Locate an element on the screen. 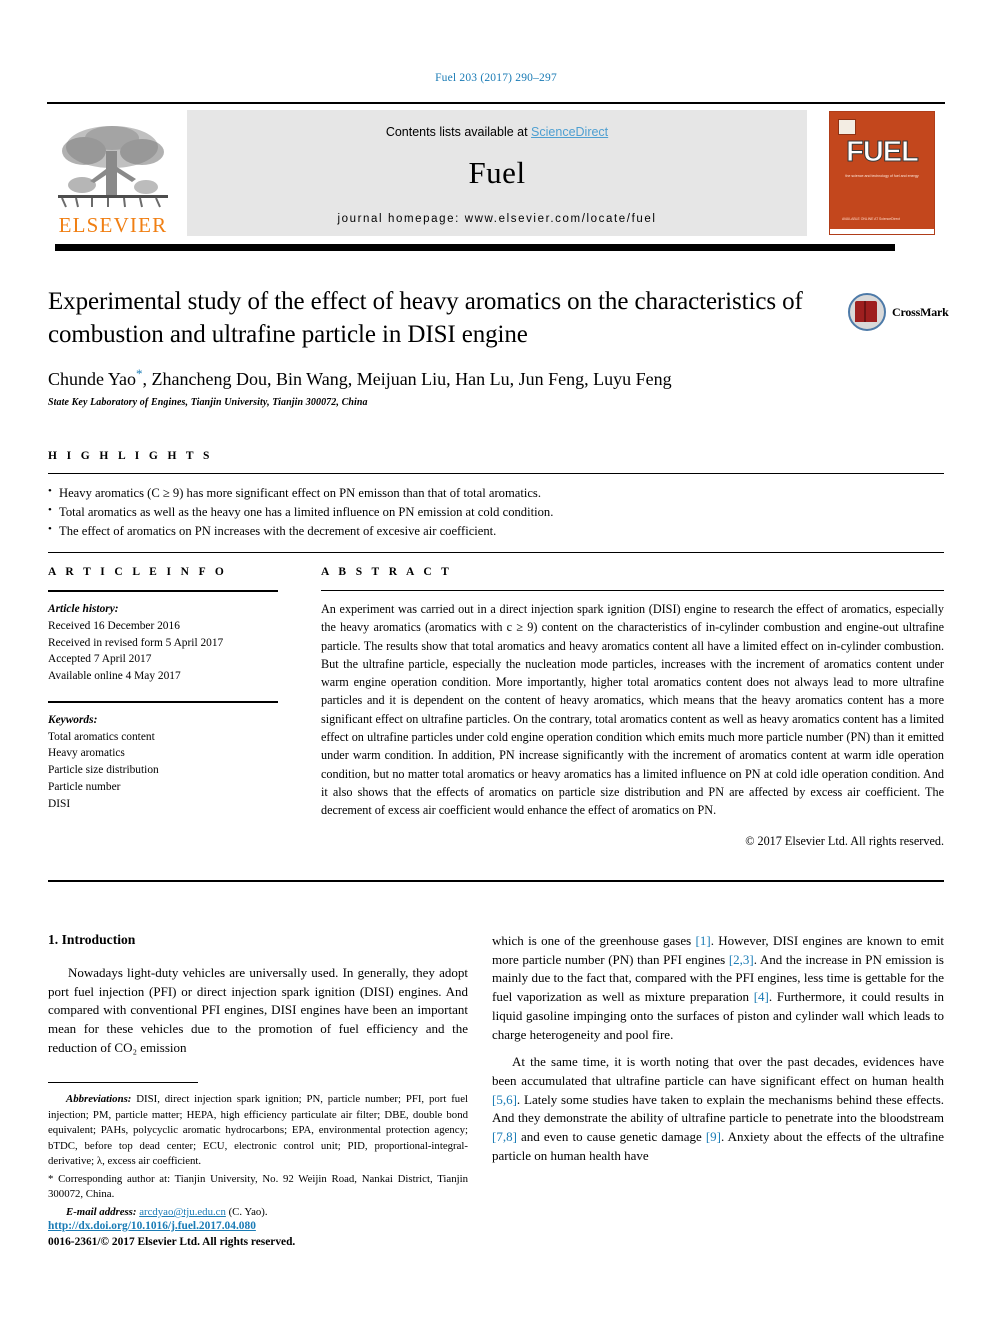 This screenshot has width=992, height=1323. section-heading-introduction: 1. Introduction is located at coordinates (92, 939).